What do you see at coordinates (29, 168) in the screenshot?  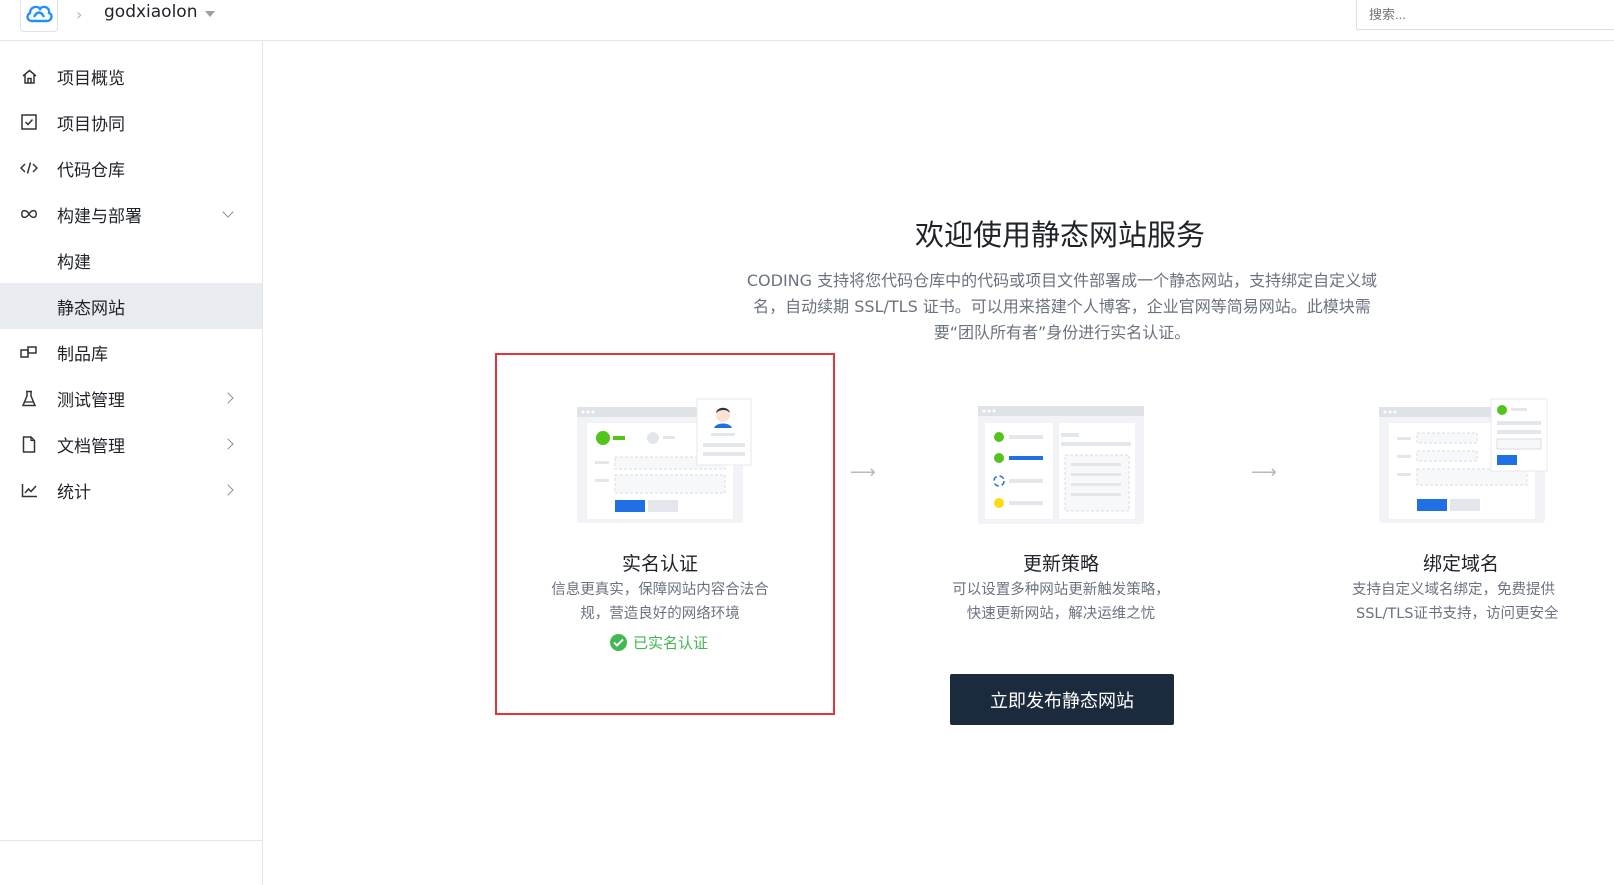 I see `code-icon` at bounding box center [29, 168].